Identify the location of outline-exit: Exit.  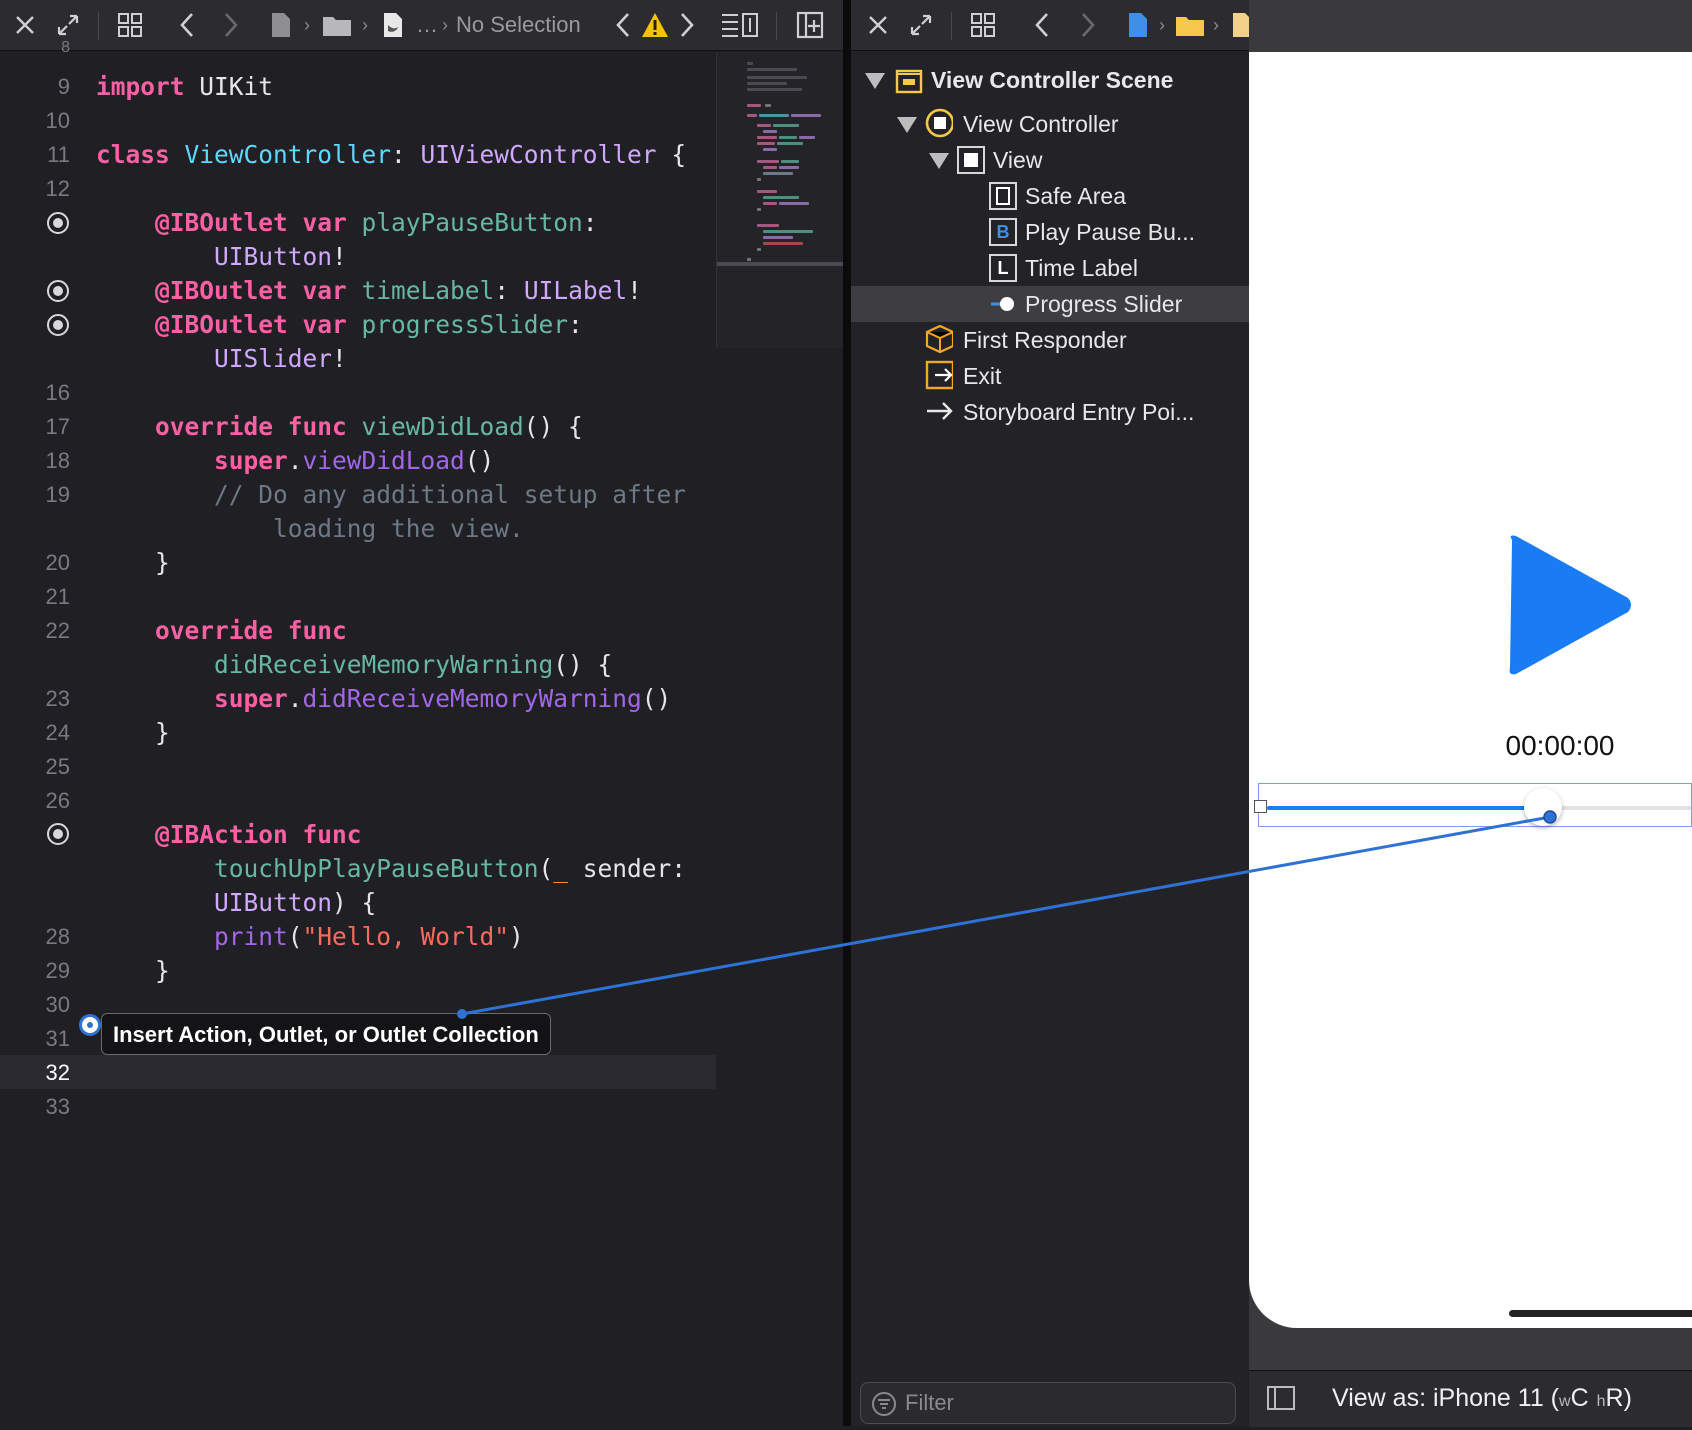
(1050, 376).